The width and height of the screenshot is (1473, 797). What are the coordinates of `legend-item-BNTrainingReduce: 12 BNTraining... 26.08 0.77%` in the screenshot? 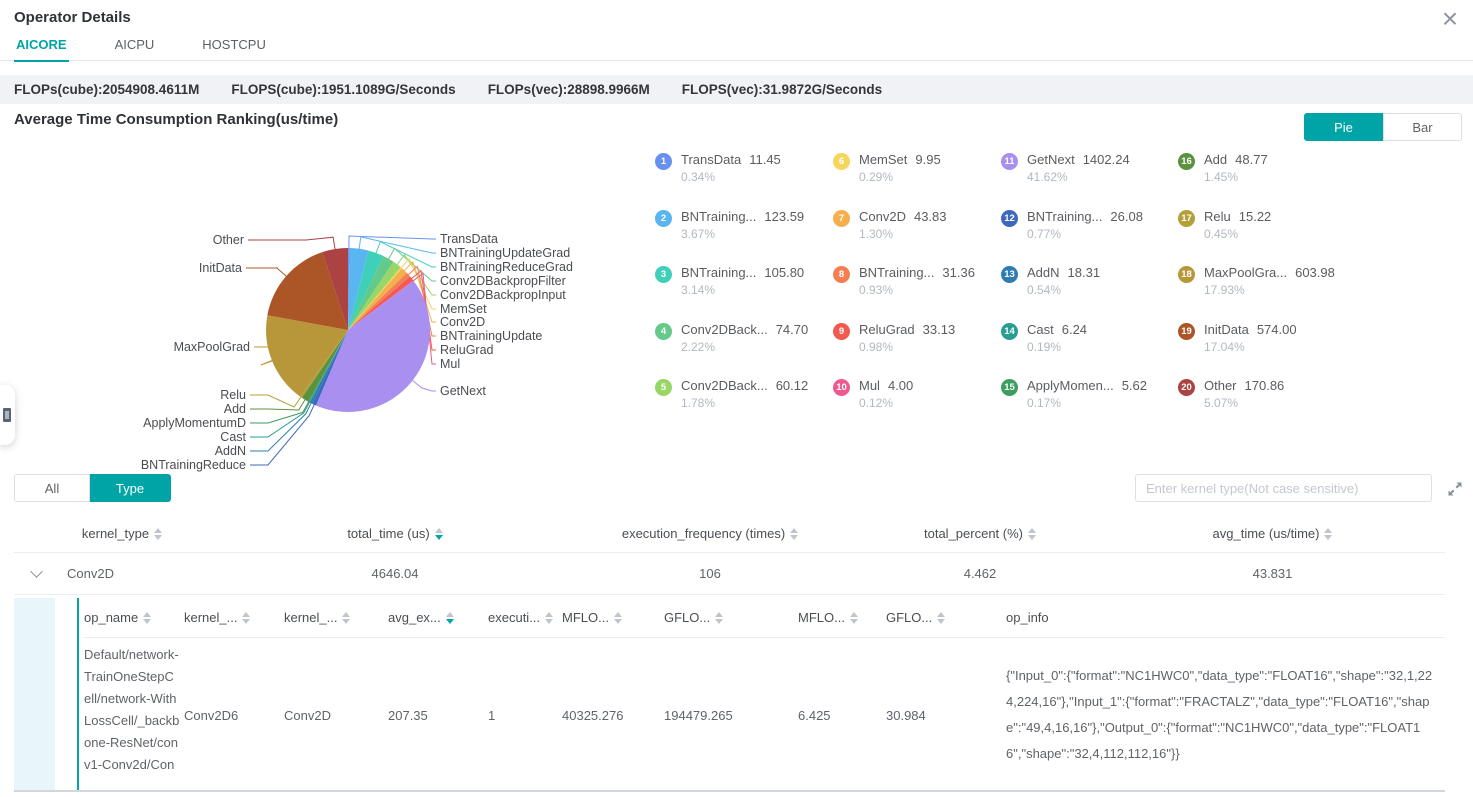 It's located at (1089, 237).